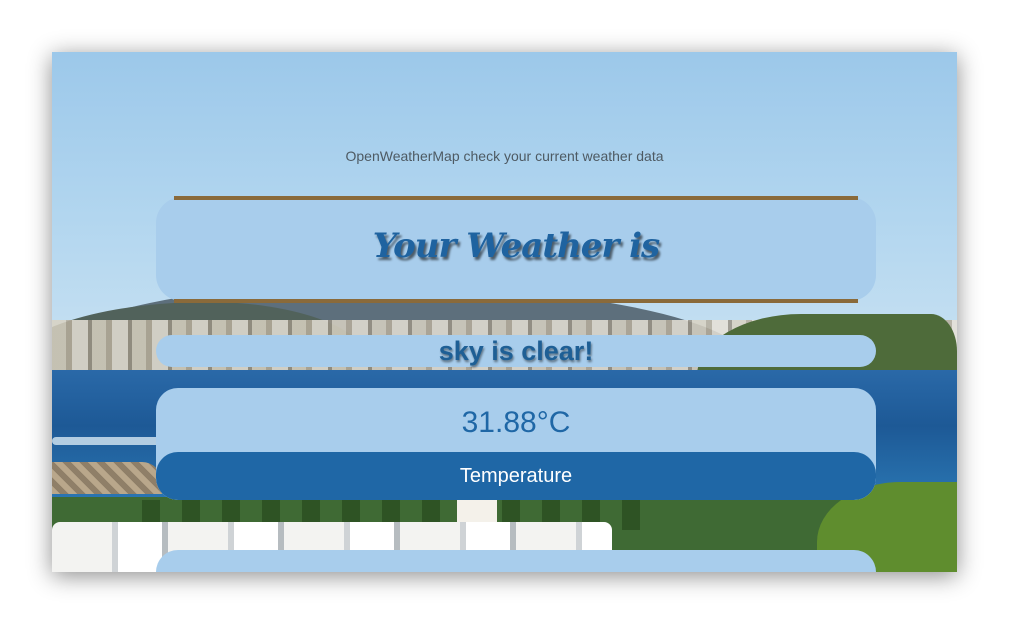  Describe the element at coordinates (516, 246) in the screenshot. I see `page-title: Your Weather is` at that location.